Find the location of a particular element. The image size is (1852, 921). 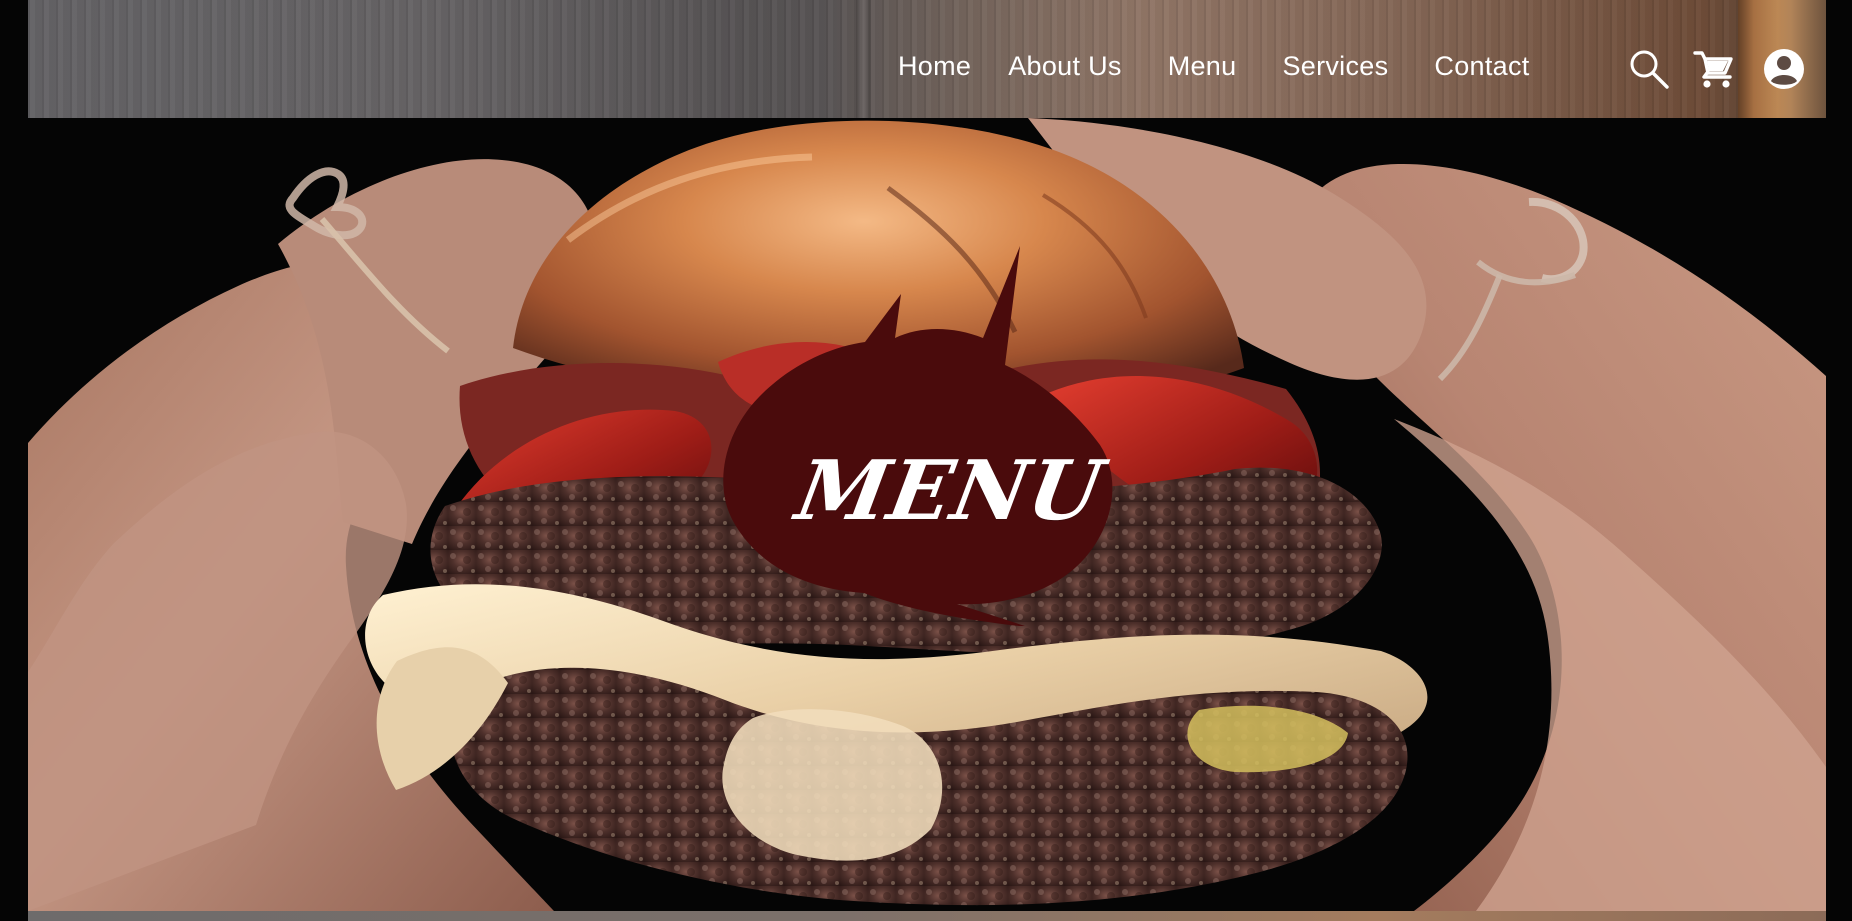

cart-icon is located at coordinates (1713, 69).